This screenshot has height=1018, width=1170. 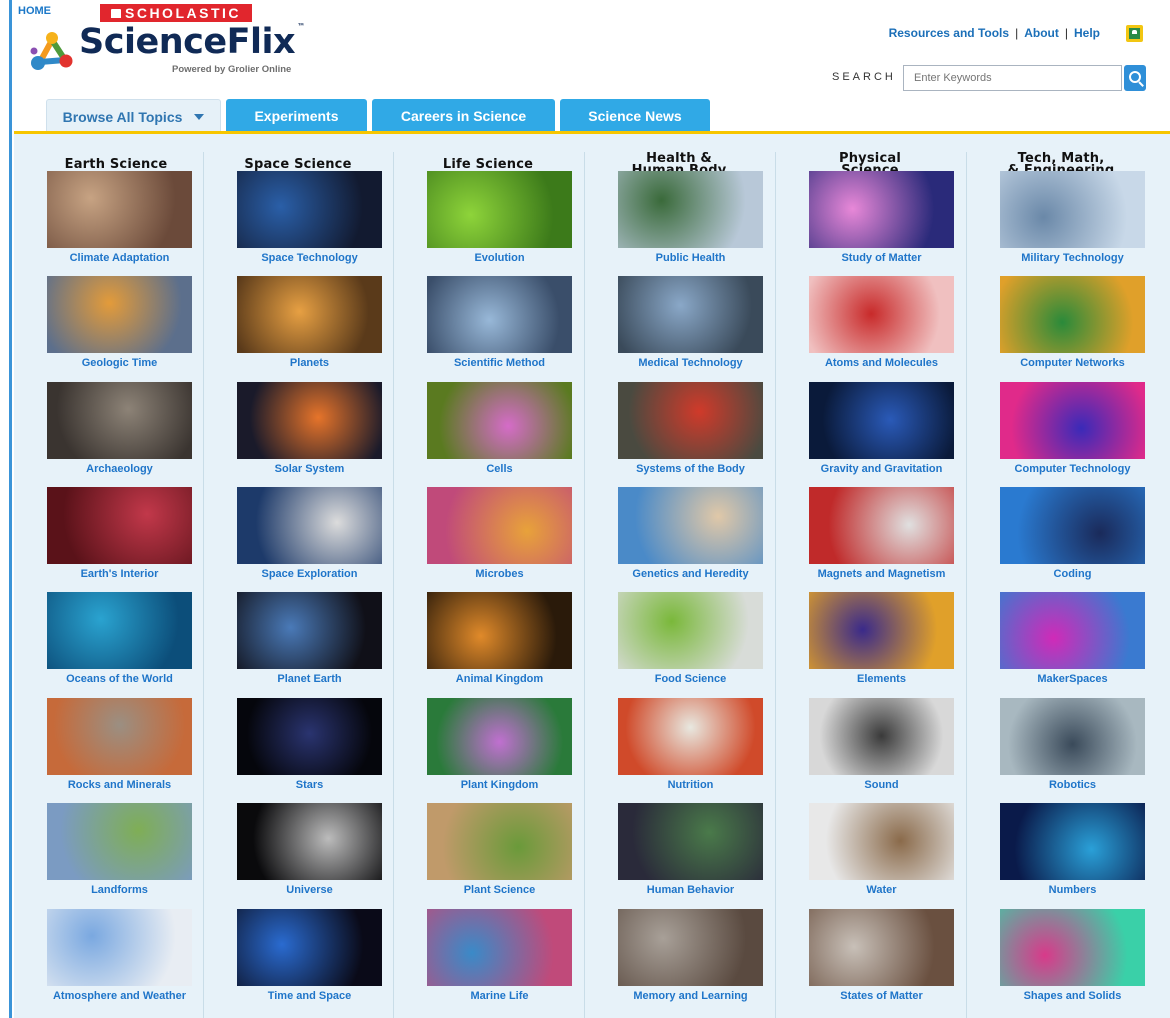 I want to click on search-input, so click(x=1012, y=78).